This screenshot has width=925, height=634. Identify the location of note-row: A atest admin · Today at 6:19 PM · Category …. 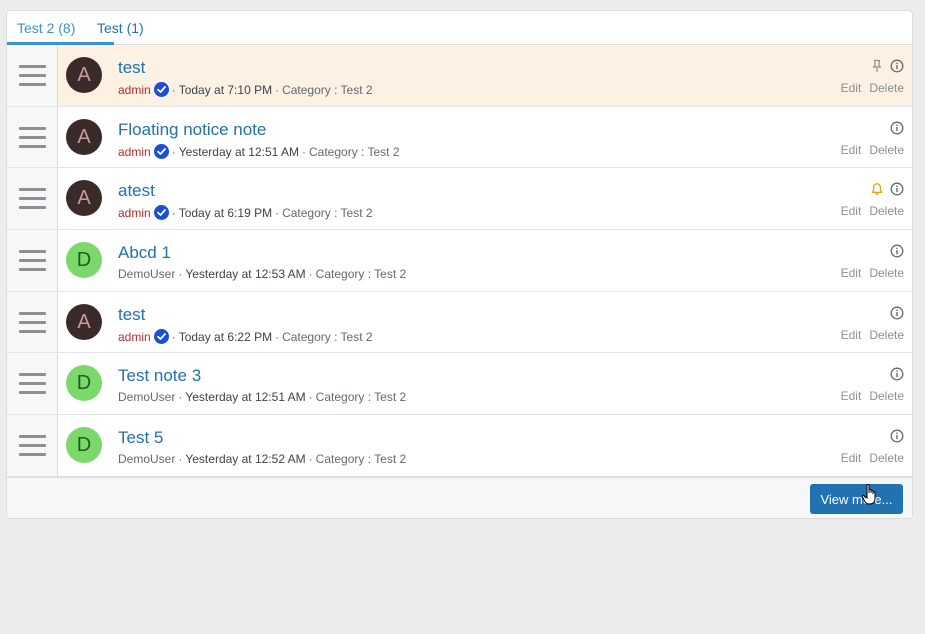
(459, 199).